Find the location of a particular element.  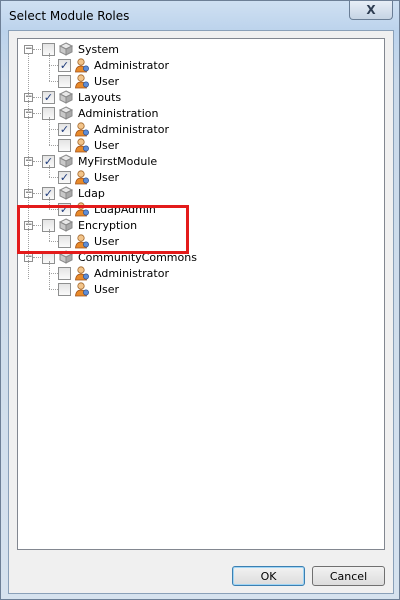

module-checkbox is located at coordinates (48, 97).